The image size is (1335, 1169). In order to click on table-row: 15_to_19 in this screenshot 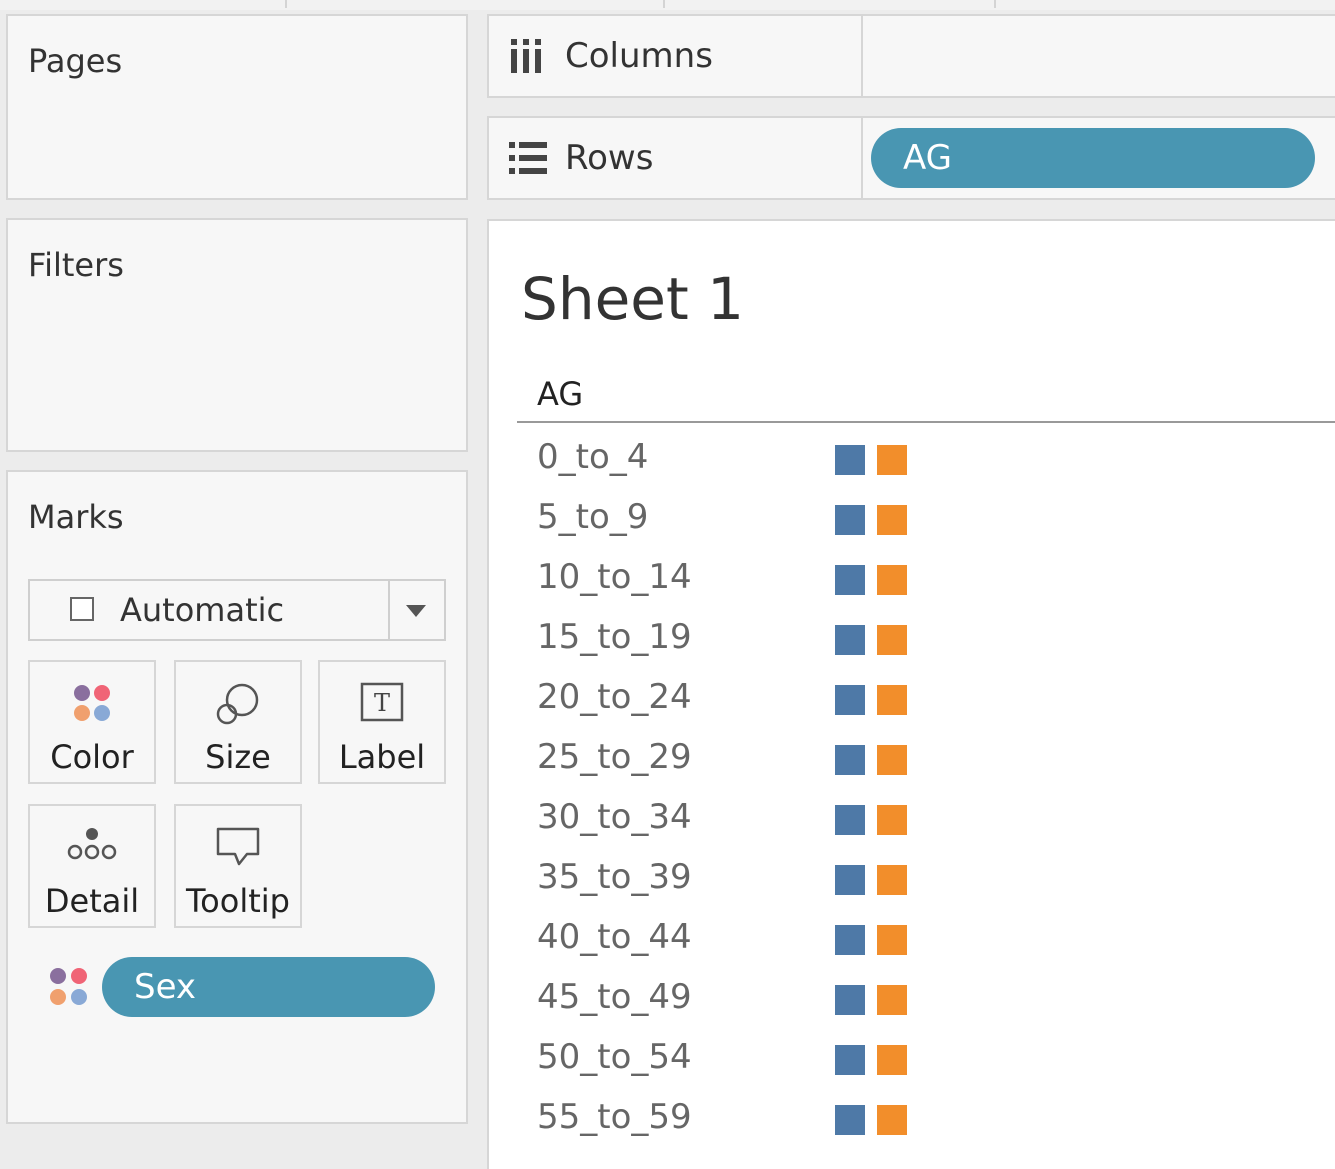, I will do `click(912, 637)`.